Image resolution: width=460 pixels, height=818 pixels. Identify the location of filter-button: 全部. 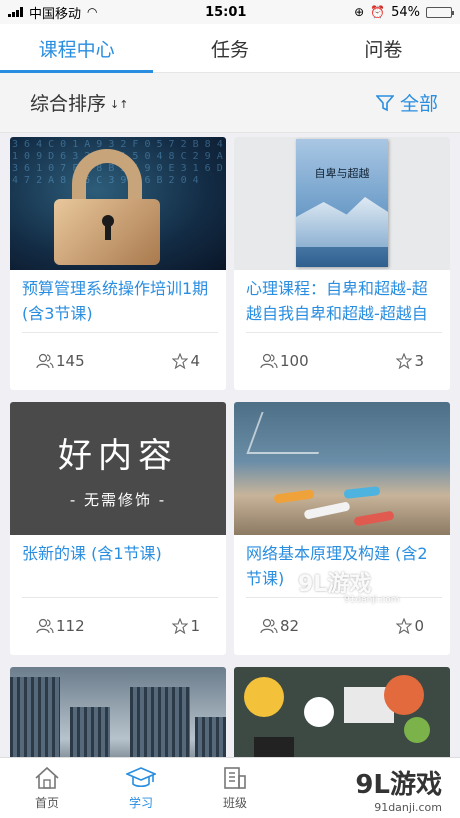
(406, 102).